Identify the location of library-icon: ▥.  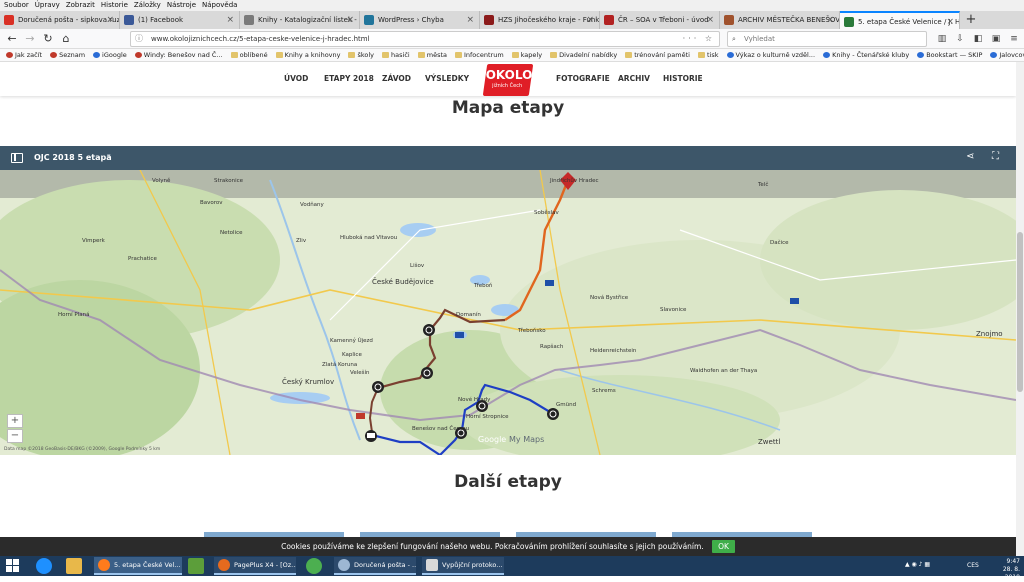
(942, 39).